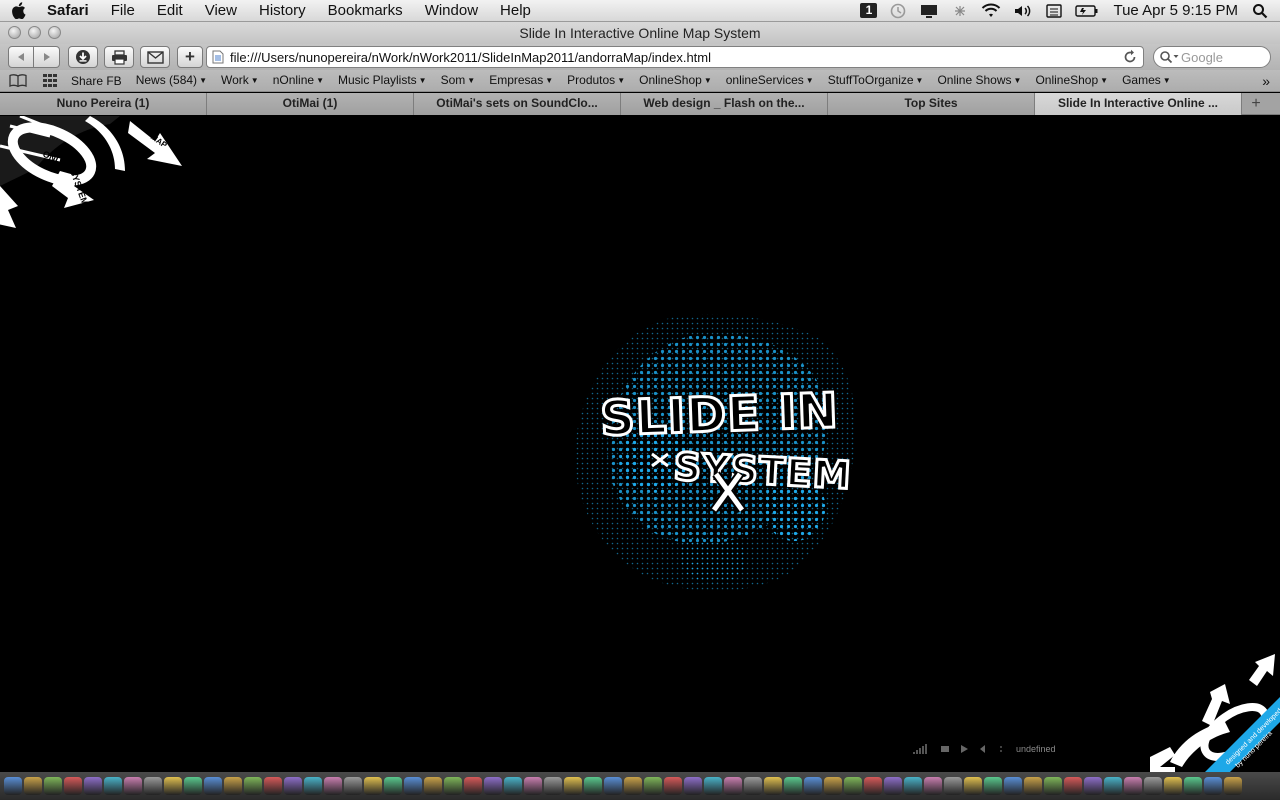 Image resolution: width=1280 pixels, height=800 pixels. What do you see at coordinates (14, 32) in the screenshot?
I see `close-window-button` at bounding box center [14, 32].